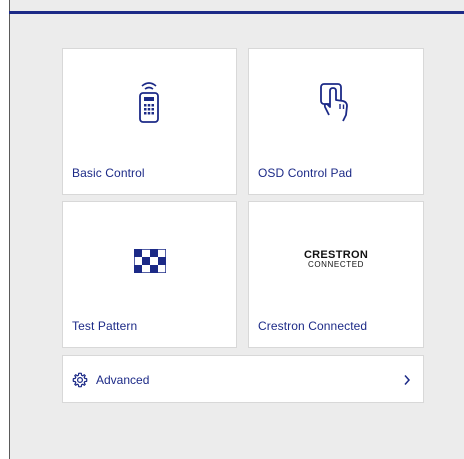 The width and height of the screenshot is (464, 459). I want to click on tile-label: Basic Control, so click(108, 173).